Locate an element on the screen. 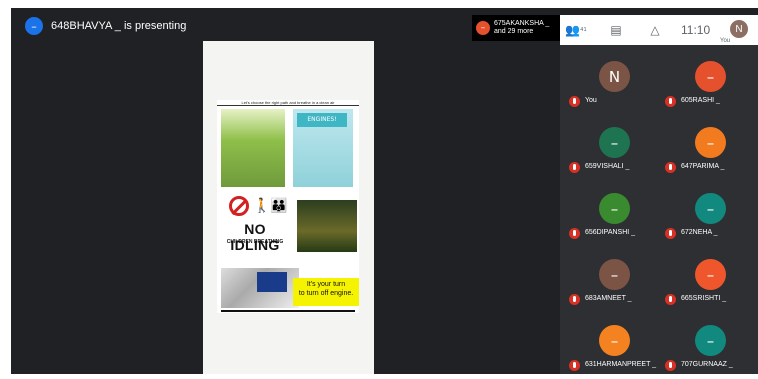  presenter-chip-name: 675AKANKSHA _ is located at coordinates (522, 23).